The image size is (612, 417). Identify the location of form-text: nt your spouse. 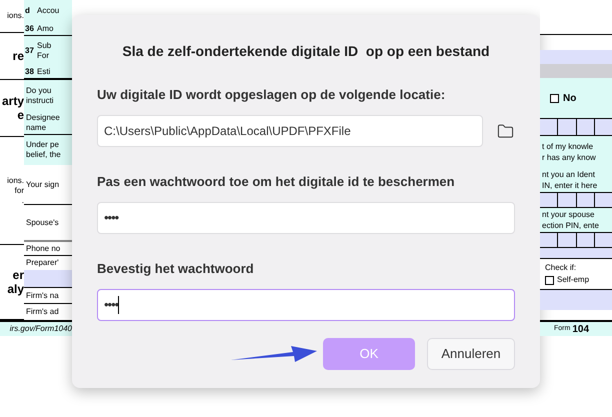
(569, 214).